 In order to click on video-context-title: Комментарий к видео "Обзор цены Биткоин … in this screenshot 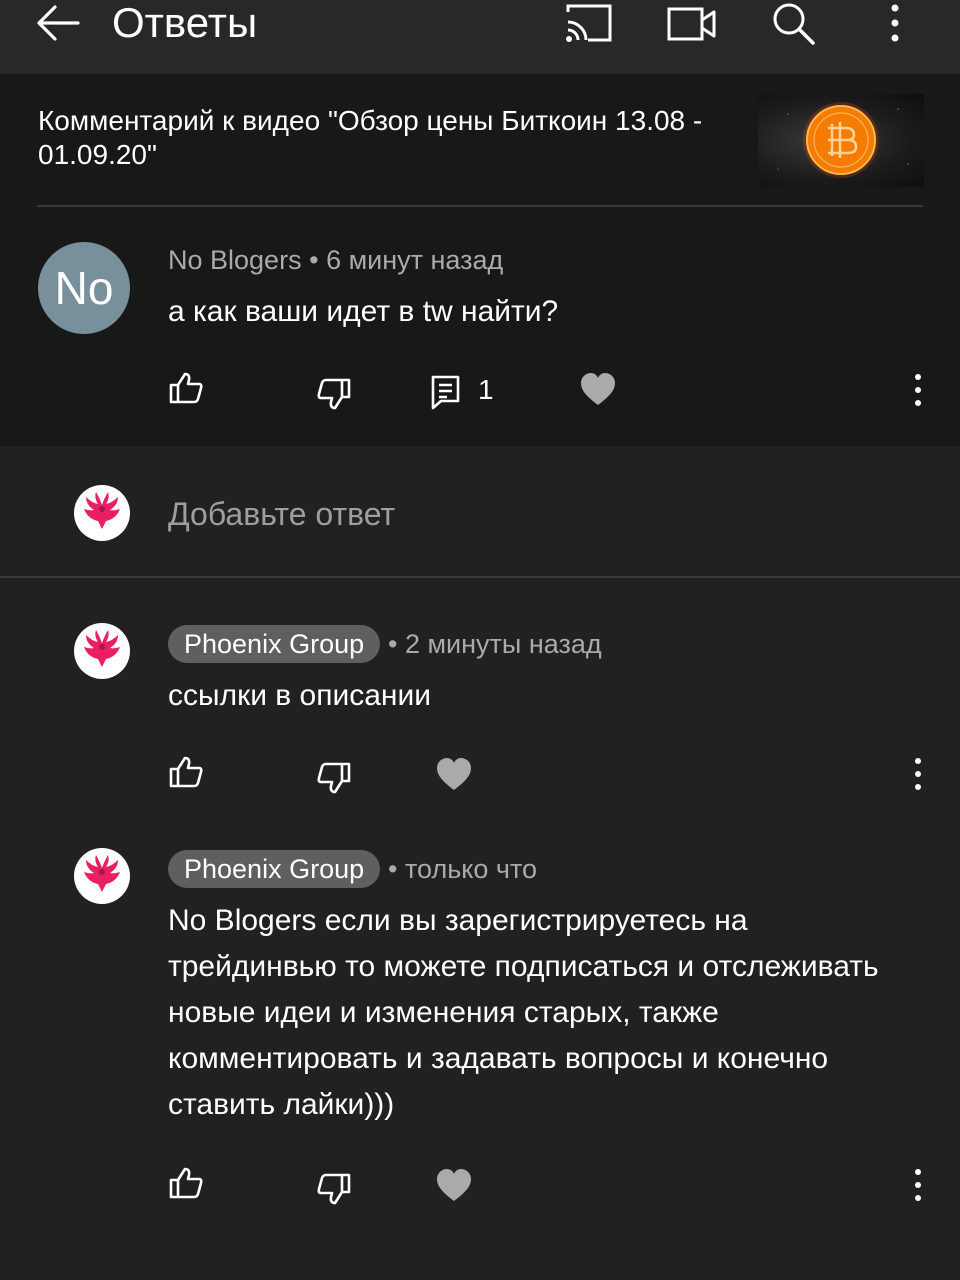, I will do `click(383, 138)`.